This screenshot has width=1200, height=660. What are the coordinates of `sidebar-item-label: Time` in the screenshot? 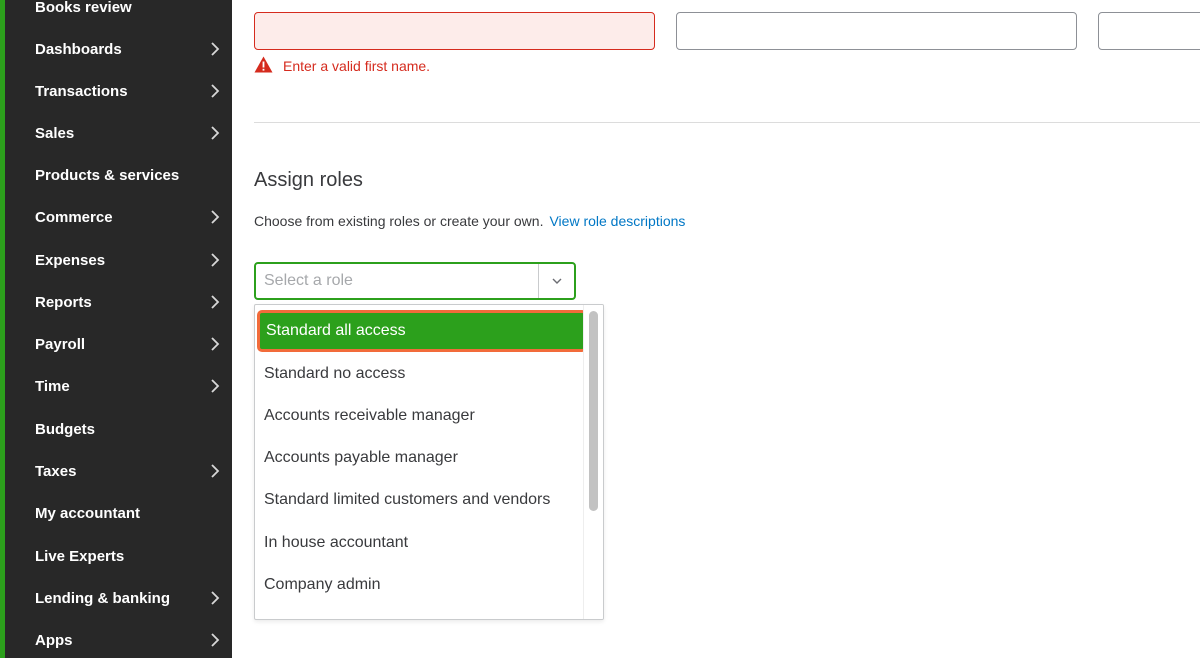 It's located at (52, 386).